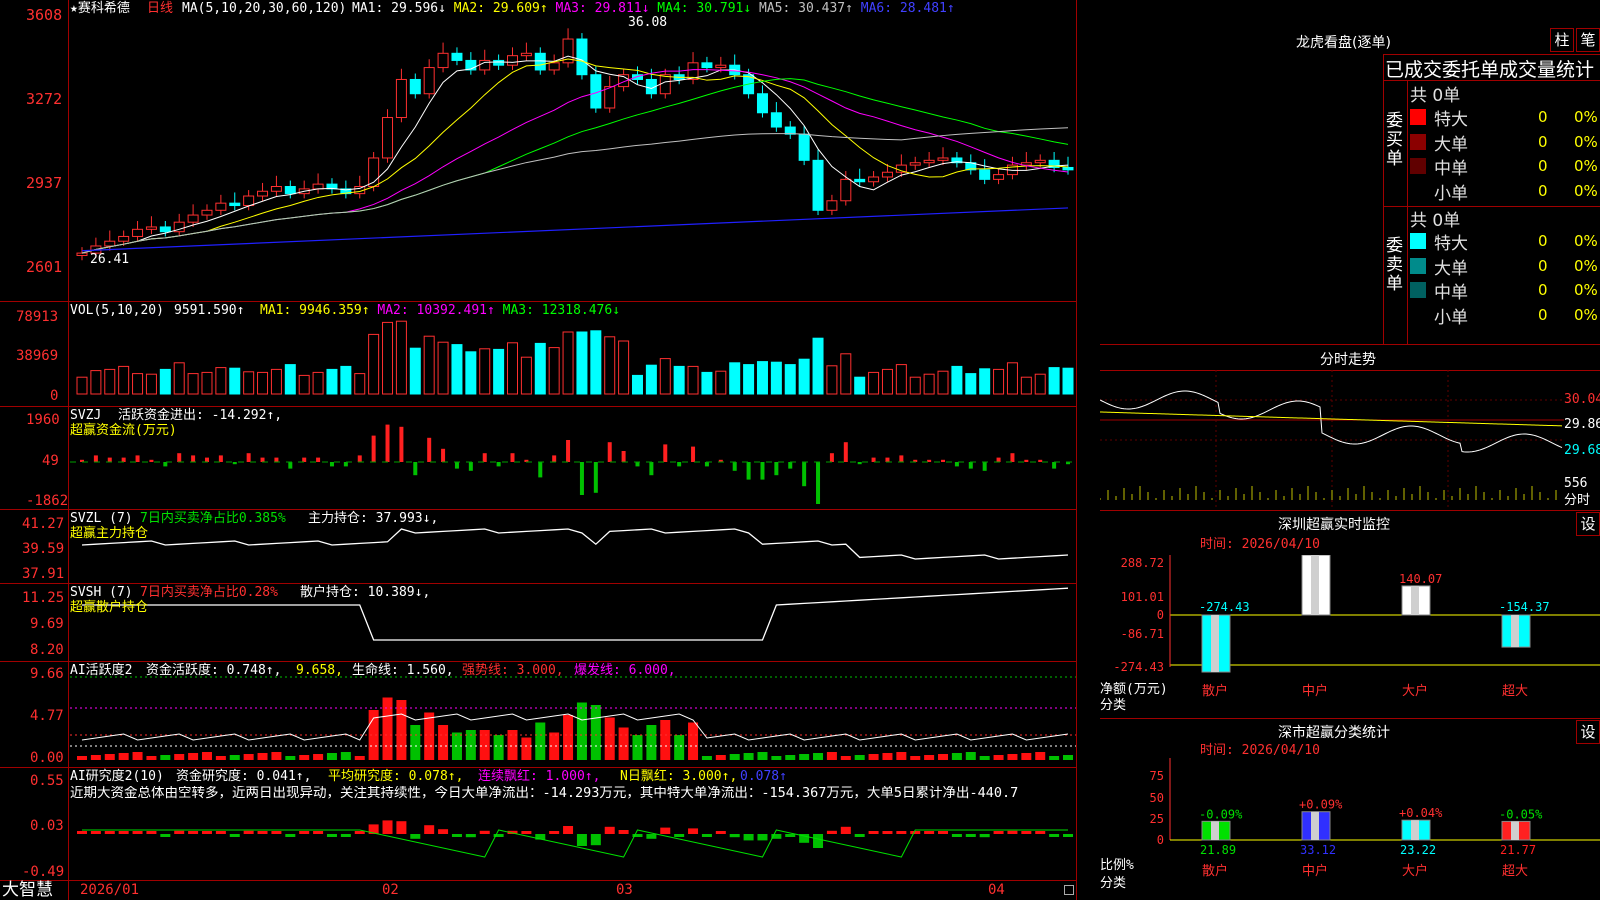  Describe the element at coordinates (44, 15) in the screenshot. I see `y-tick: 3608` at that location.